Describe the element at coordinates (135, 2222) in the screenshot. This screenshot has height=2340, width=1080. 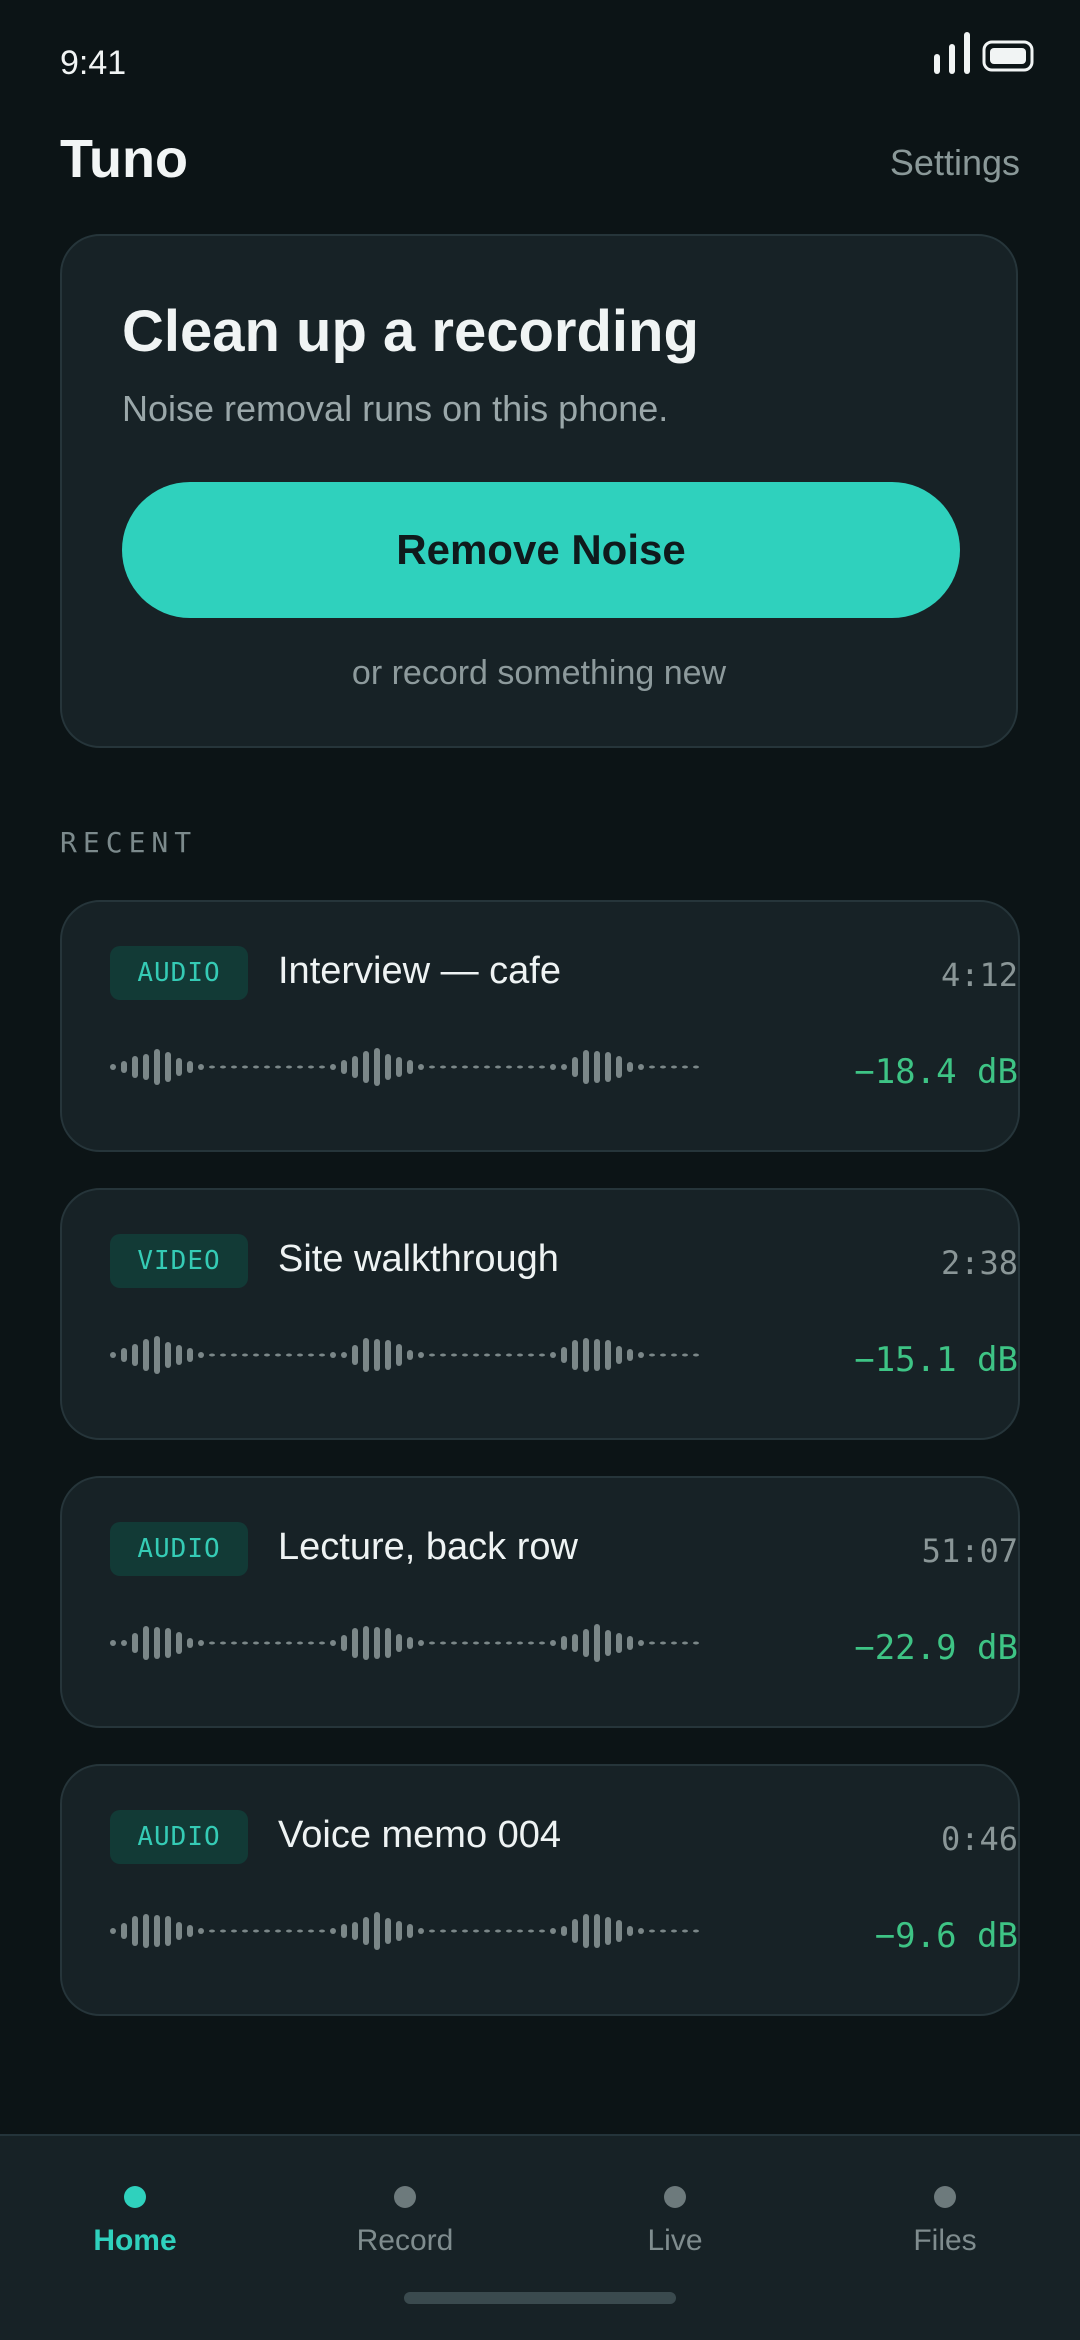
I see `nav-item-home: Home` at that location.